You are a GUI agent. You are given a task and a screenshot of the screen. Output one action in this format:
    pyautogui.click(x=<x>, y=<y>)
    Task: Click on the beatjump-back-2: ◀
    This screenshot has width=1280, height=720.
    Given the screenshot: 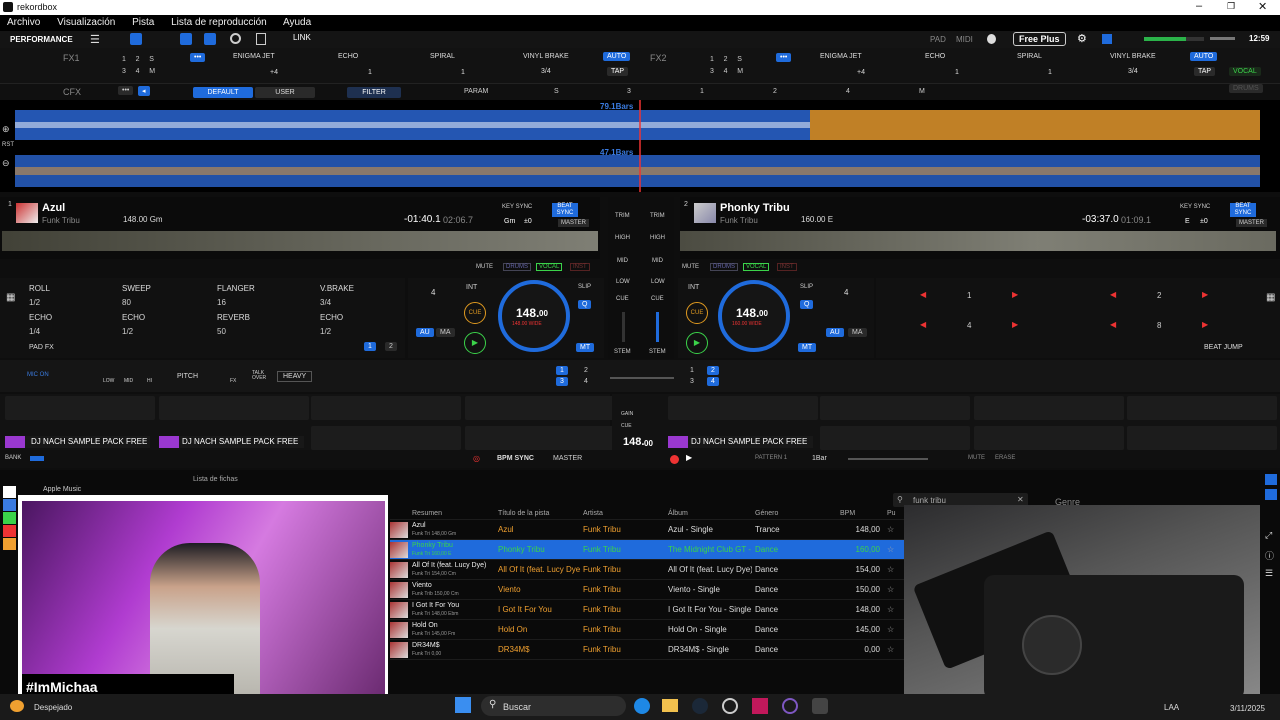 What is the action you would take?
    pyautogui.click(x=1113, y=294)
    